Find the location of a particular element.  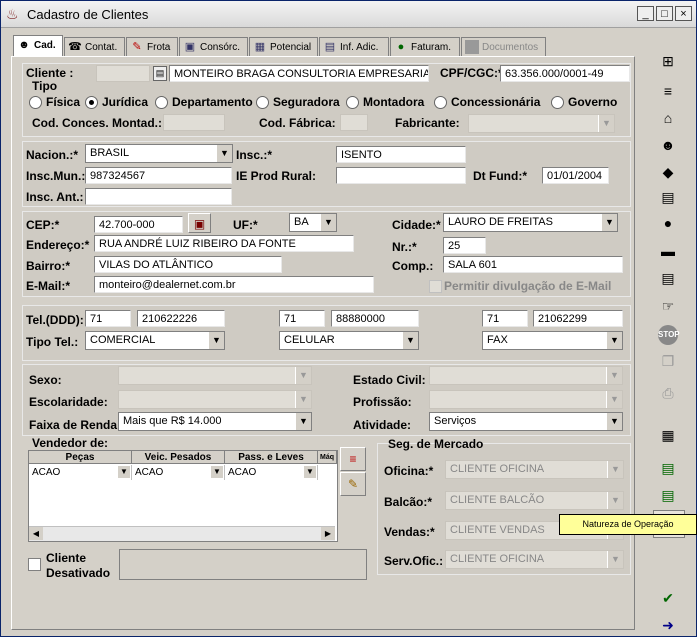

tel3-ddd-field: 71 is located at coordinates (505, 318).